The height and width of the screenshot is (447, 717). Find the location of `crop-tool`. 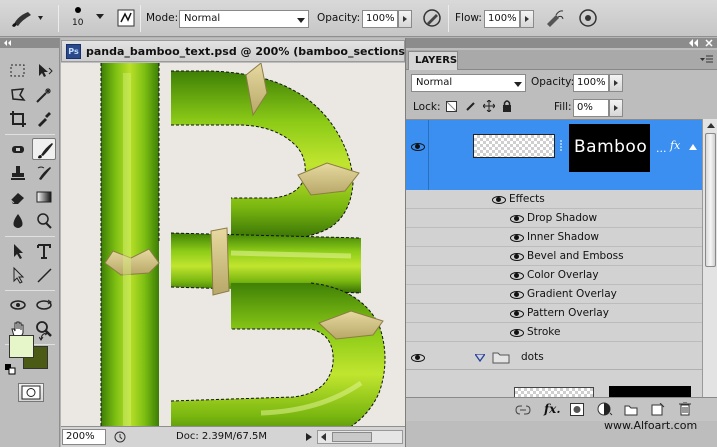

crop-tool is located at coordinates (18, 119).